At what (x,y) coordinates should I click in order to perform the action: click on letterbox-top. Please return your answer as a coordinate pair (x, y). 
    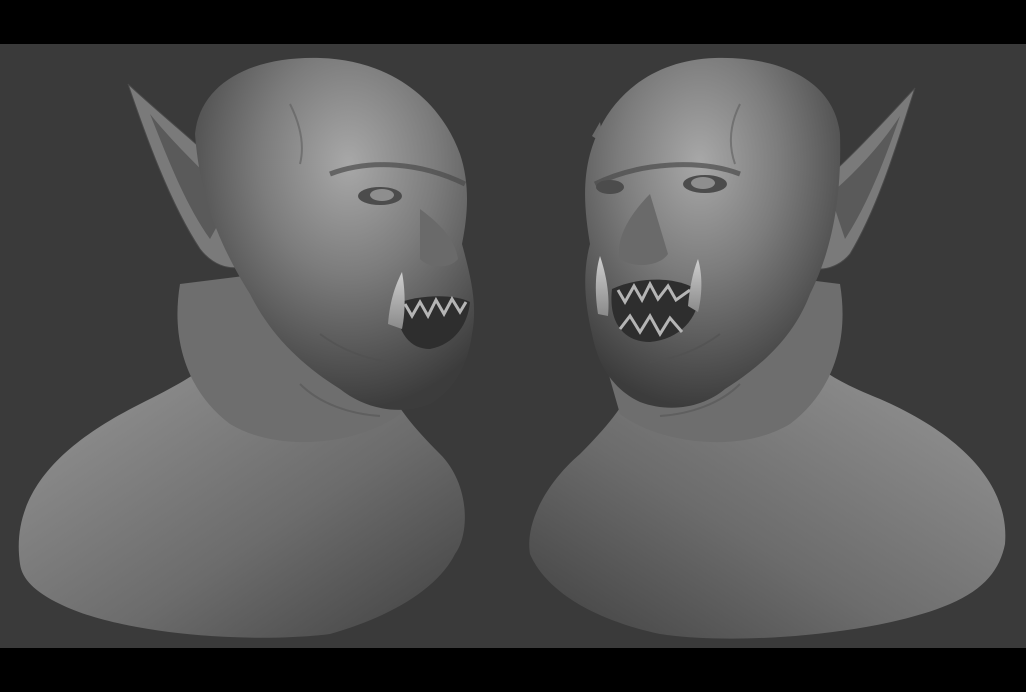
    Looking at the image, I should click on (513, 22).